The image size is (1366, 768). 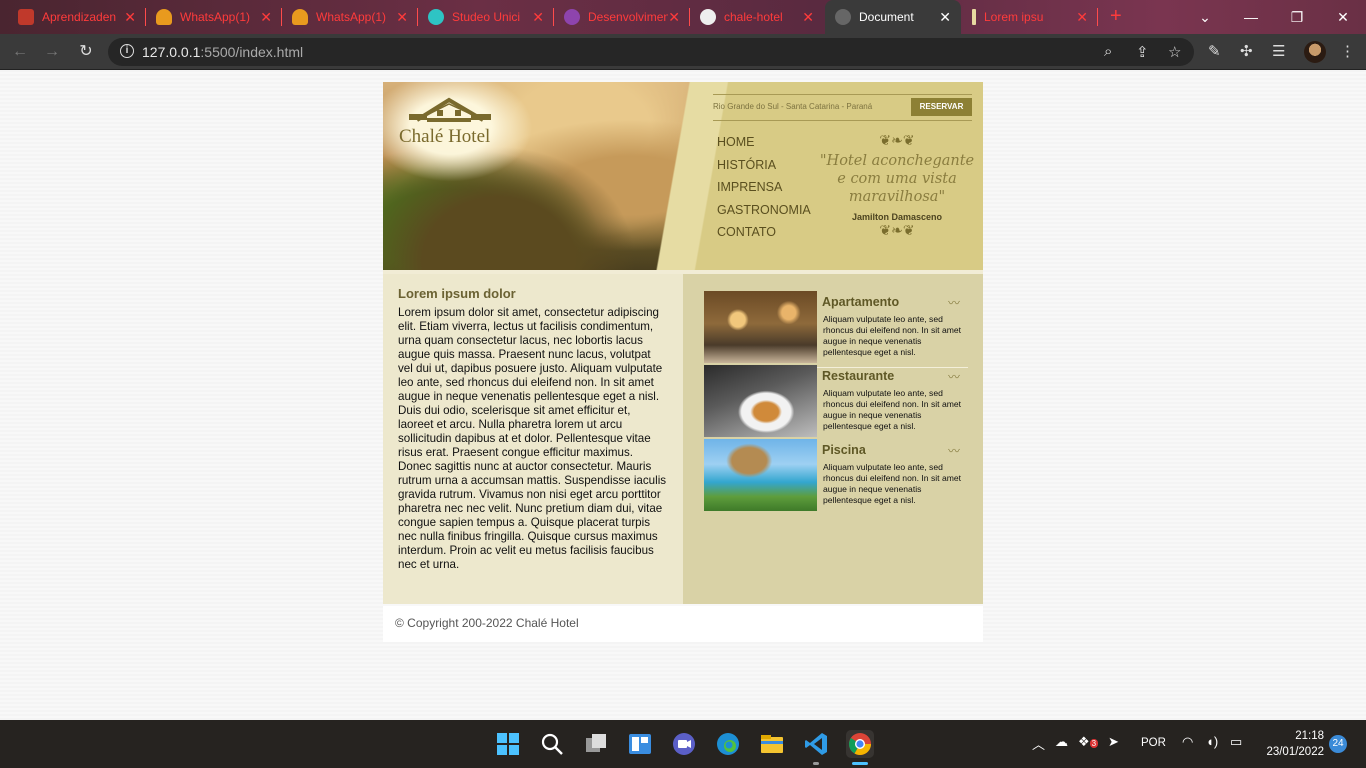 I want to click on intro-heading: Lorem ipsum dolor, so click(x=457, y=293).